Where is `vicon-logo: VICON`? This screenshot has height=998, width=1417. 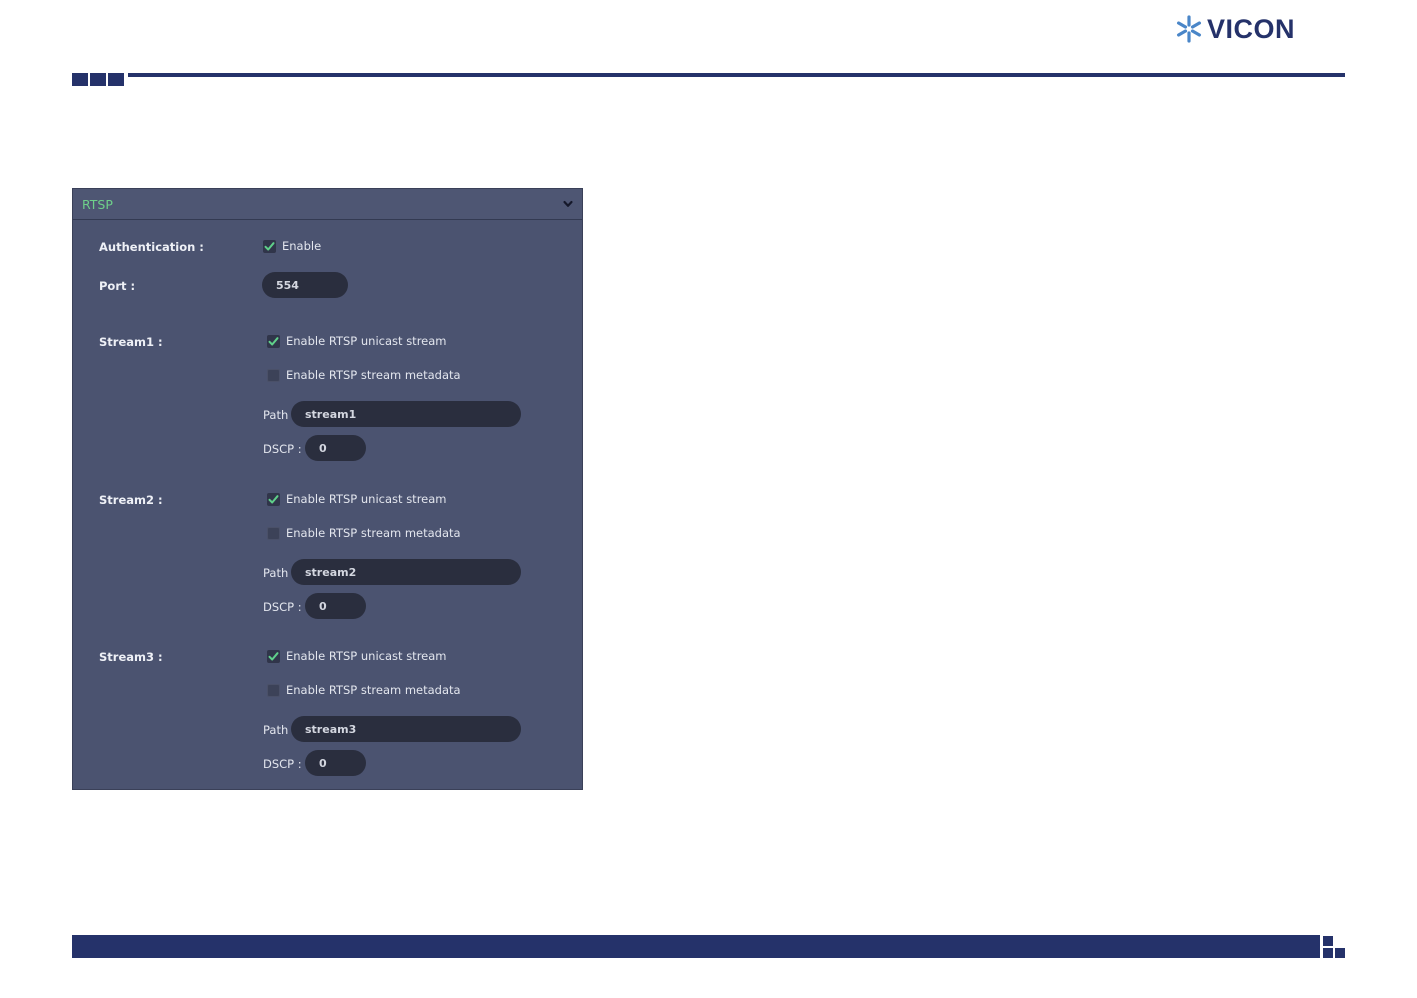
vicon-logo: VICON is located at coordinates (1239, 29).